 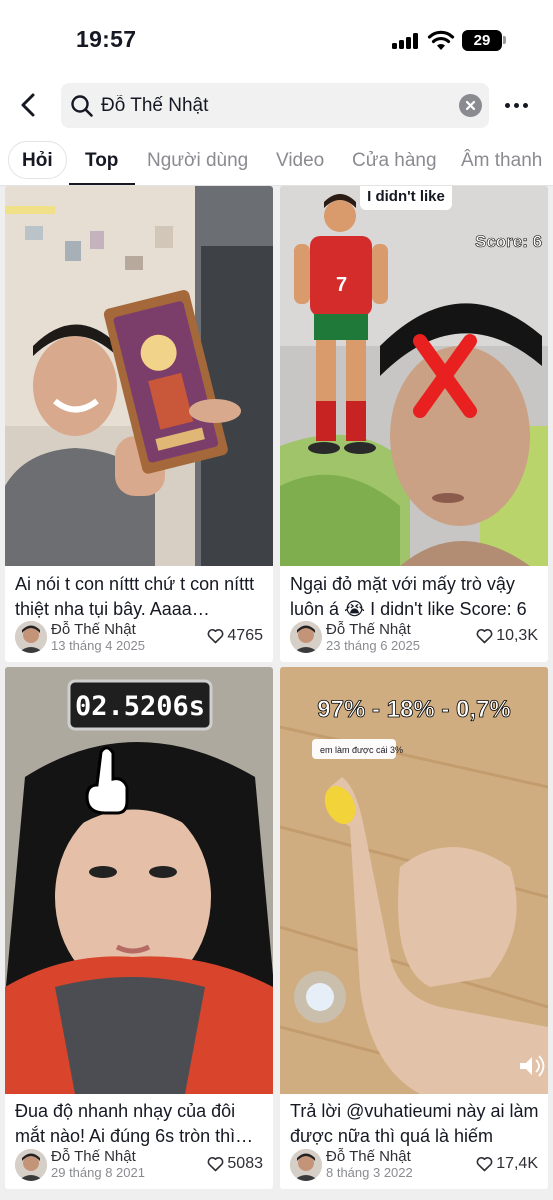 I want to click on tab-ask: Hỏi, so click(x=37, y=160).